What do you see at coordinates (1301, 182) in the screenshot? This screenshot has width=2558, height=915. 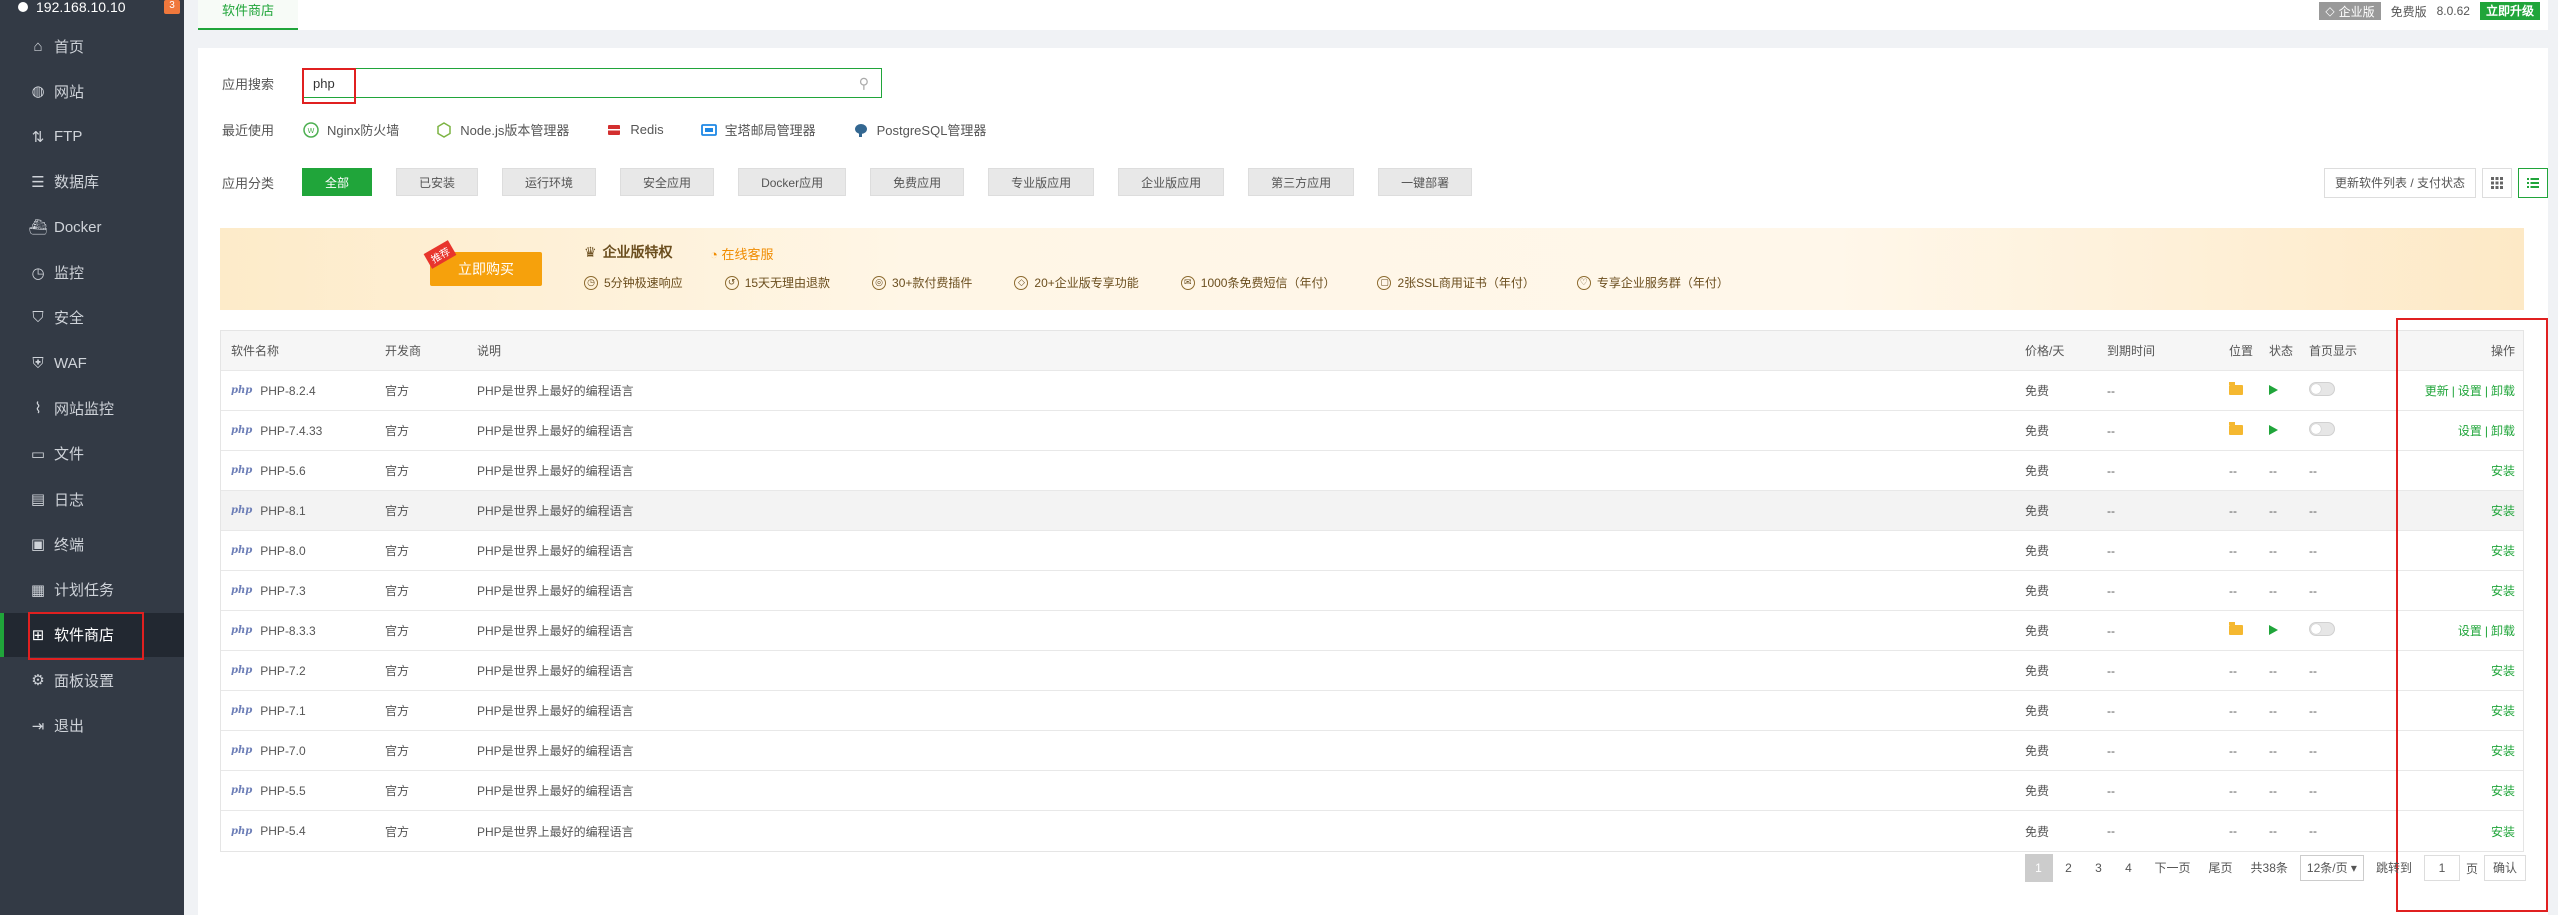 I see `category-tab-8: 第三方应用` at bounding box center [1301, 182].